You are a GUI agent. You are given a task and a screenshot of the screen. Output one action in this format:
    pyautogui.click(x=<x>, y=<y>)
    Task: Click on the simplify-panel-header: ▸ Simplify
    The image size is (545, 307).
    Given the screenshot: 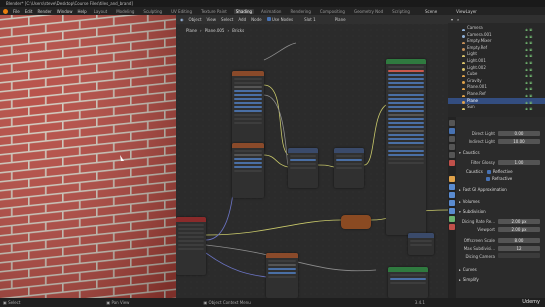 What is the action you would take?
    pyautogui.click(x=500, y=279)
    